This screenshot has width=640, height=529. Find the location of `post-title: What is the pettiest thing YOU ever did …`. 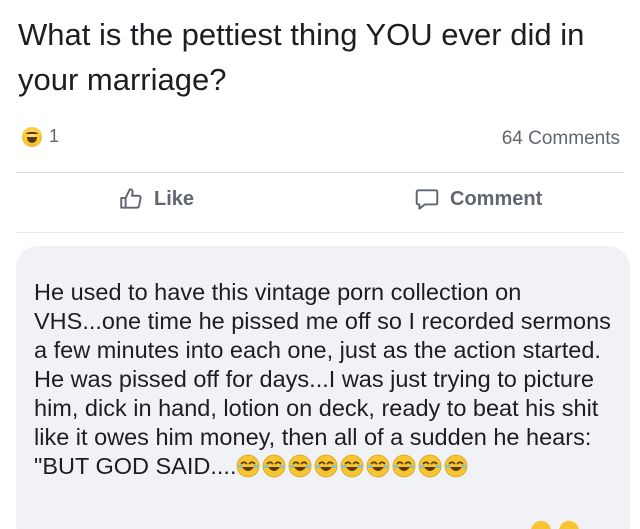

post-title: What is the pettiest thing YOU ever did … is located at coordinates (301, 57).